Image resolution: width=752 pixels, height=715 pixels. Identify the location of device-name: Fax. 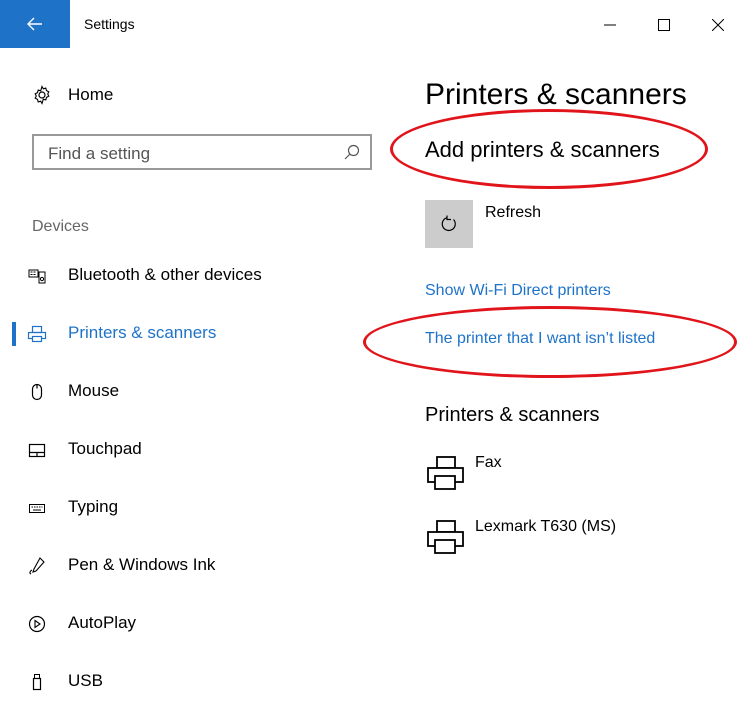
(488, 462).